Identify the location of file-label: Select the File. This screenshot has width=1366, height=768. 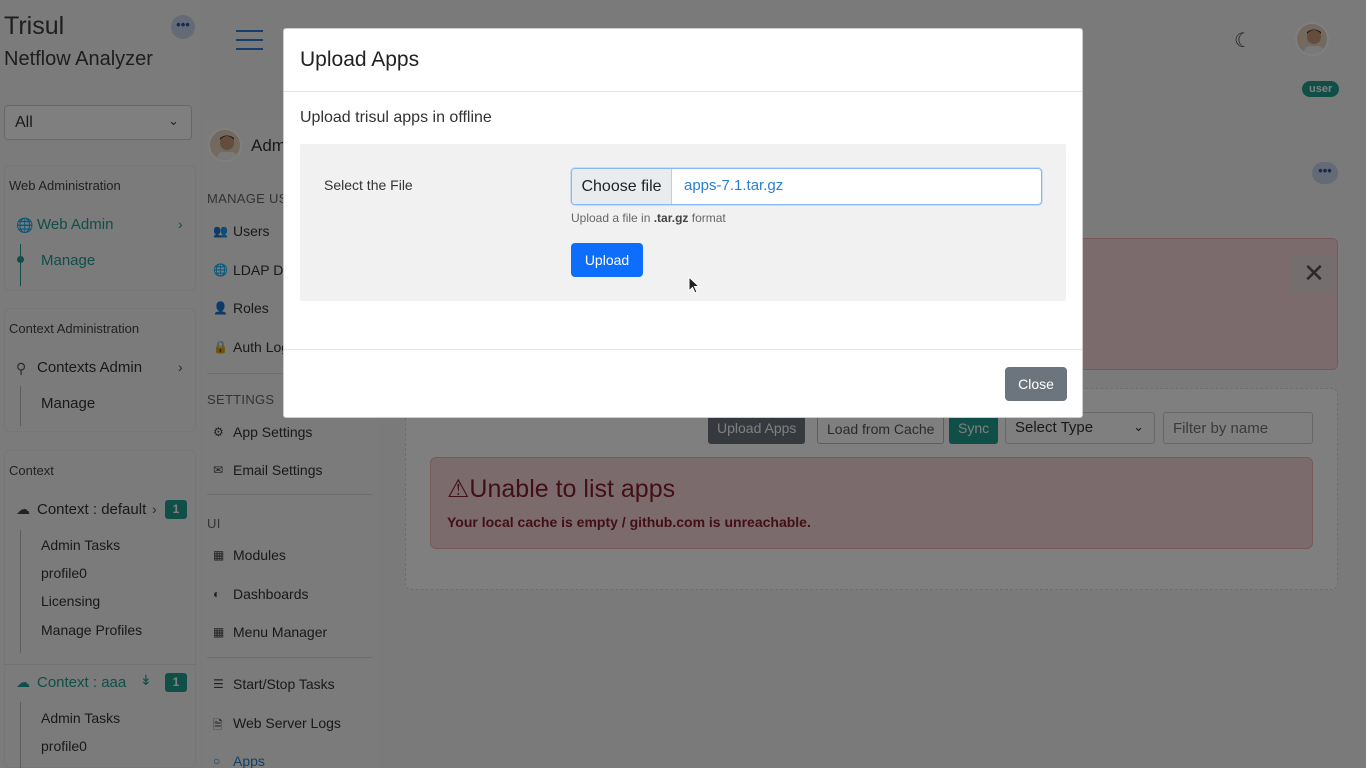
(368, 185).